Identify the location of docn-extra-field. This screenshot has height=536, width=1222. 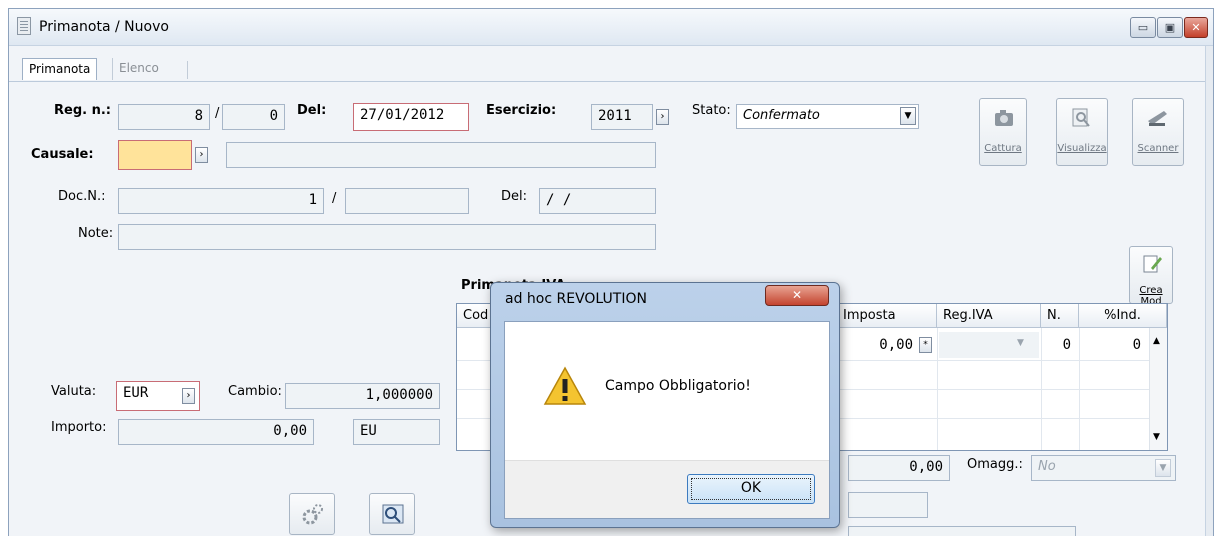
(407, 201).